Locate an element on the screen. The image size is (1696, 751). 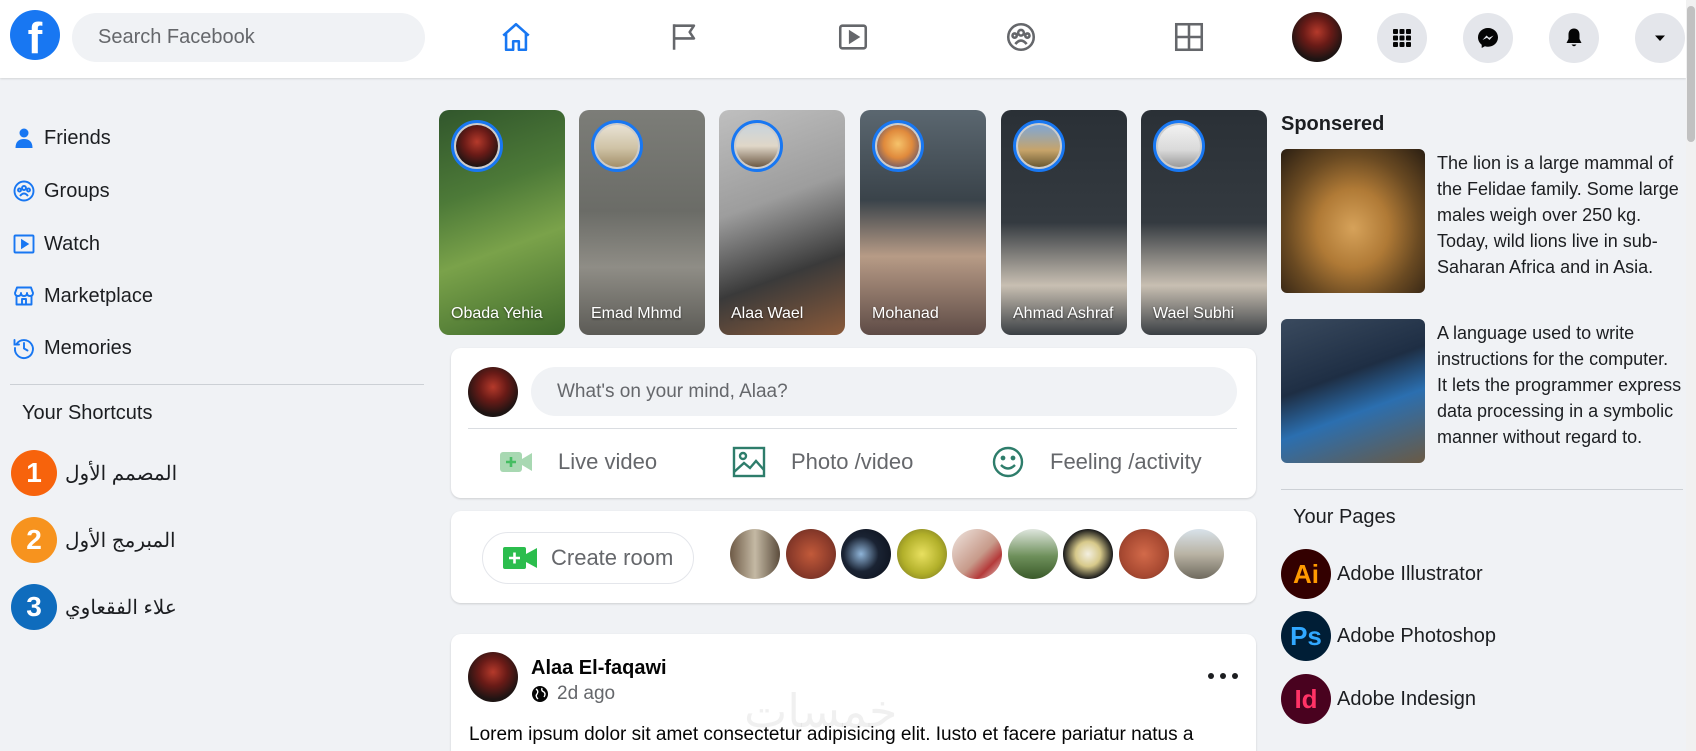
shortcut-label: المبرمج الأول is located at coordinates (120, 540).